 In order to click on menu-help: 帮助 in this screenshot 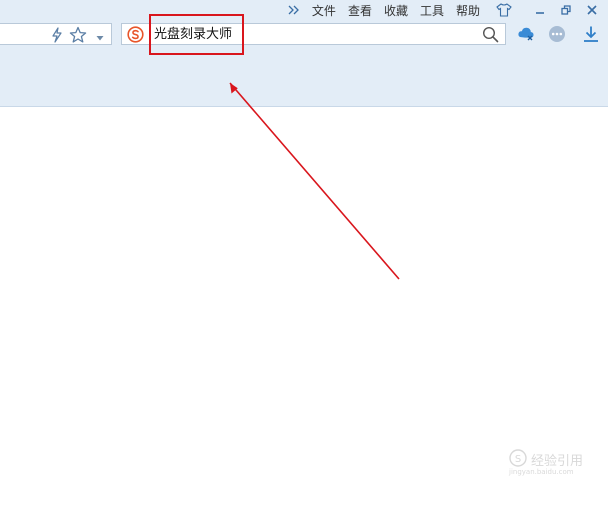, I will do `click(468, 10)`.